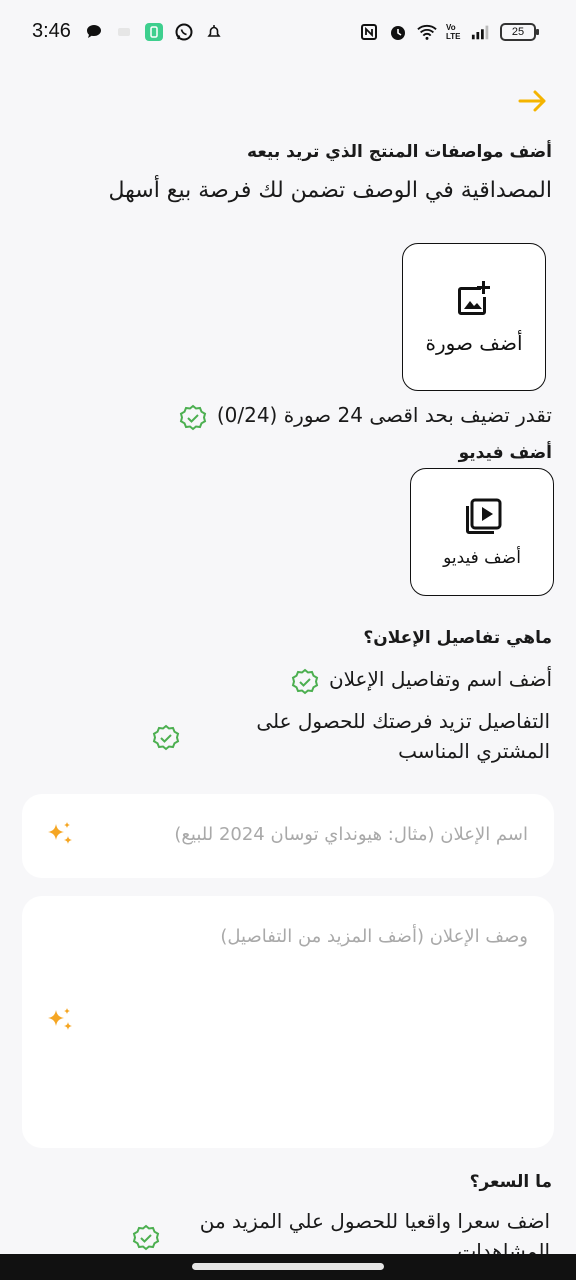 The width and height of the screenshot is (576, 1280). I want to click on ad-description-placeholder: وصف الإعلان (أضف المزيد من التفاصيل), so click(374, 936).